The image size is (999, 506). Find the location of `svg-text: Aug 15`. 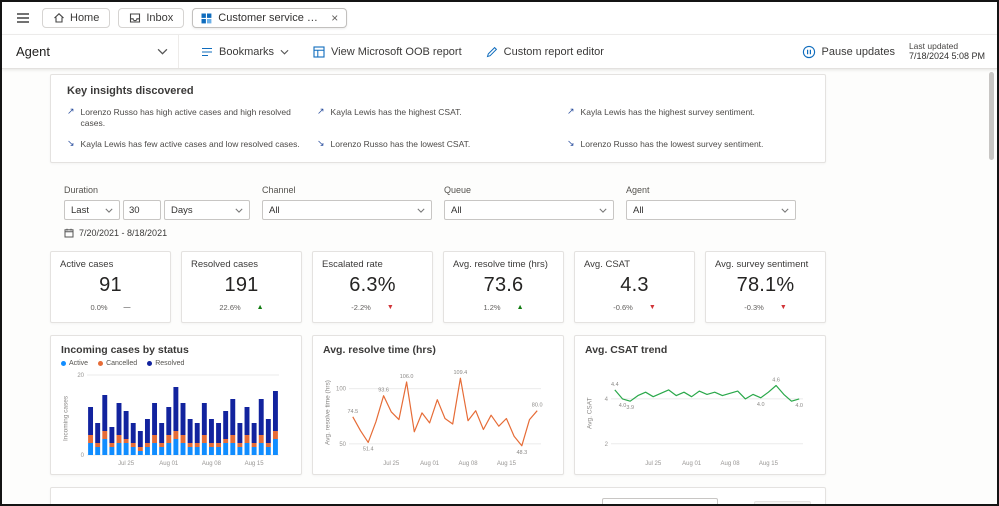

svg-text: Aug 15 is located at coordinates (255, 464).